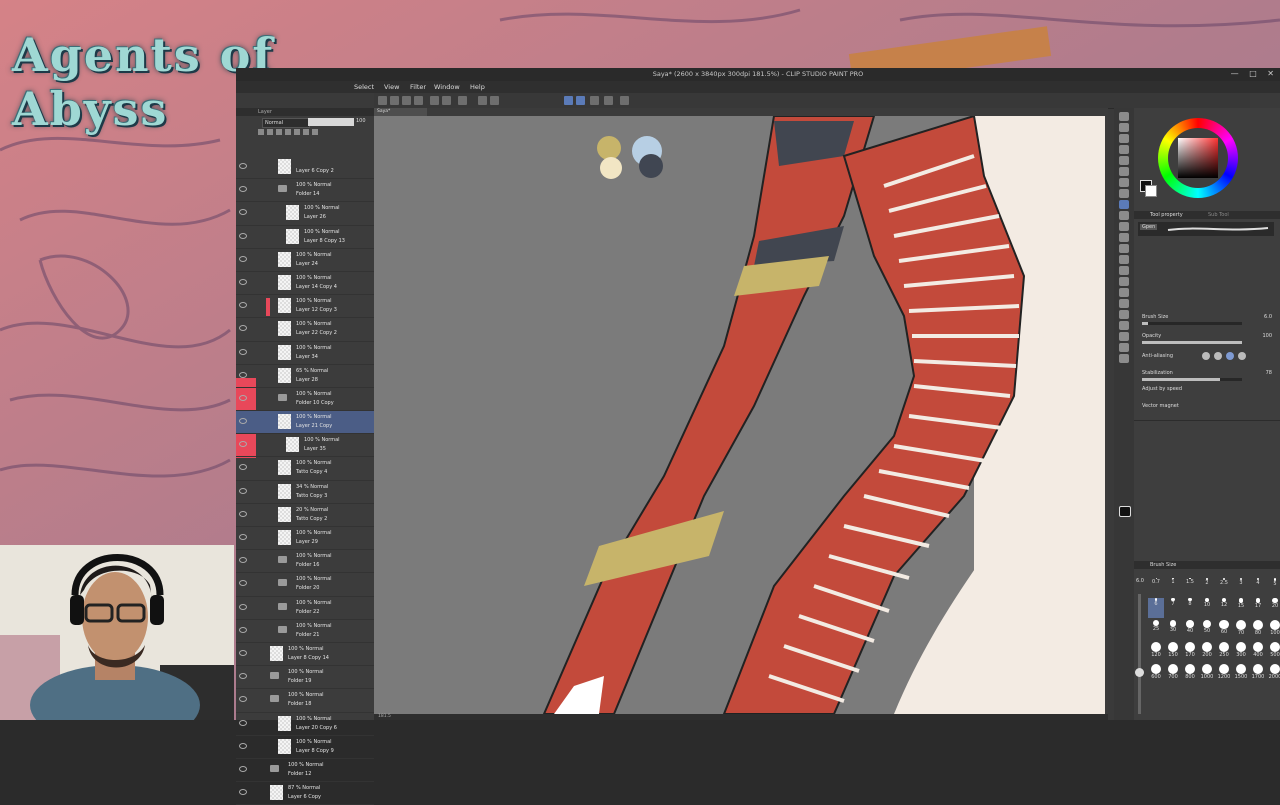 The image size is (1280, 805). Describe the element at coordinates (1124, 336) in the screenshot. I see `text-tool-icon` at that location.